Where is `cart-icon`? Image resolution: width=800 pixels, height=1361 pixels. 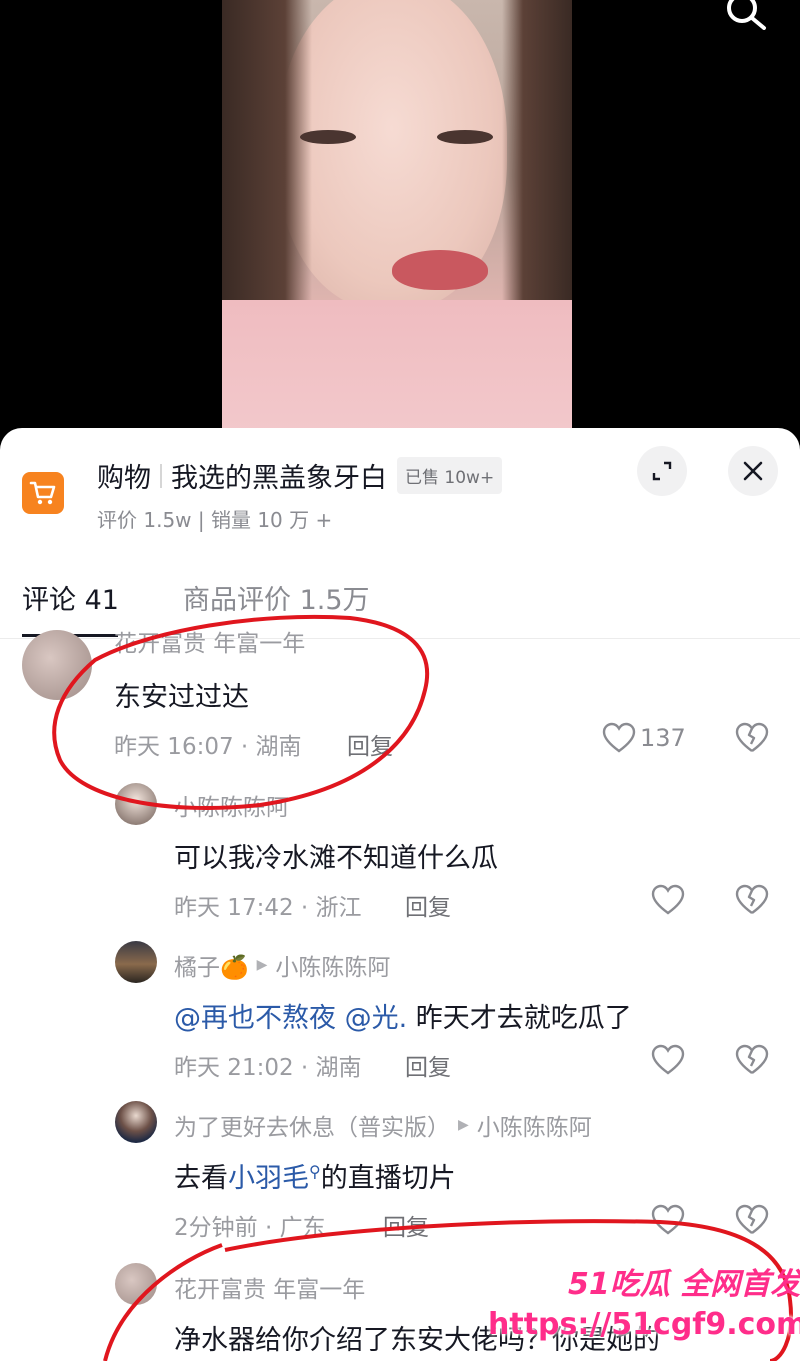
cart-icon is located at coordinates (43, 493).